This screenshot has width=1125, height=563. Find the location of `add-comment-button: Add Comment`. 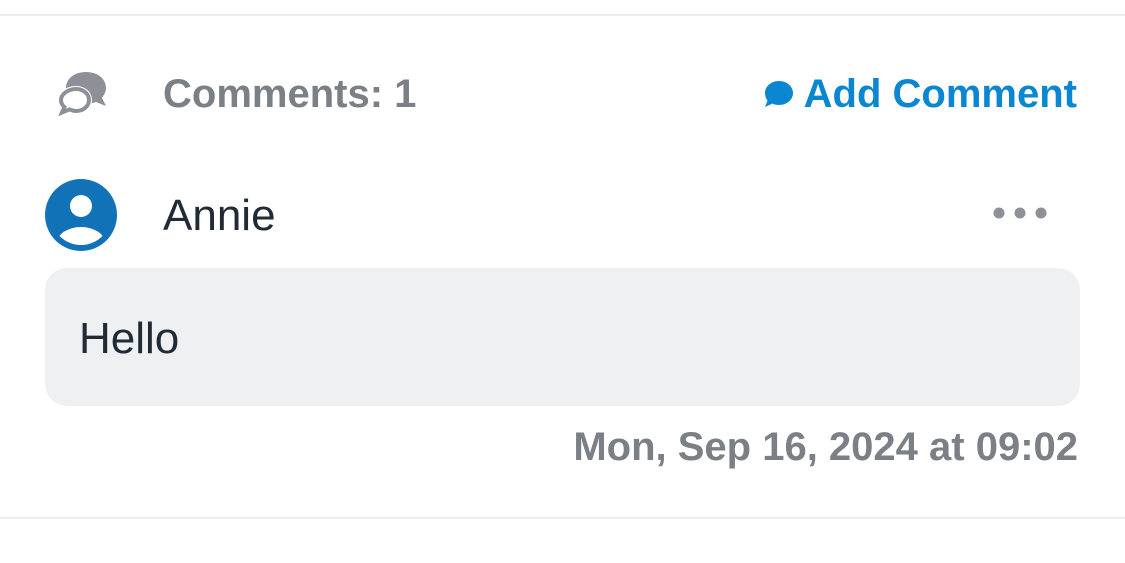

add-comment-button: Add Comment is located at coordinates (920, 94).